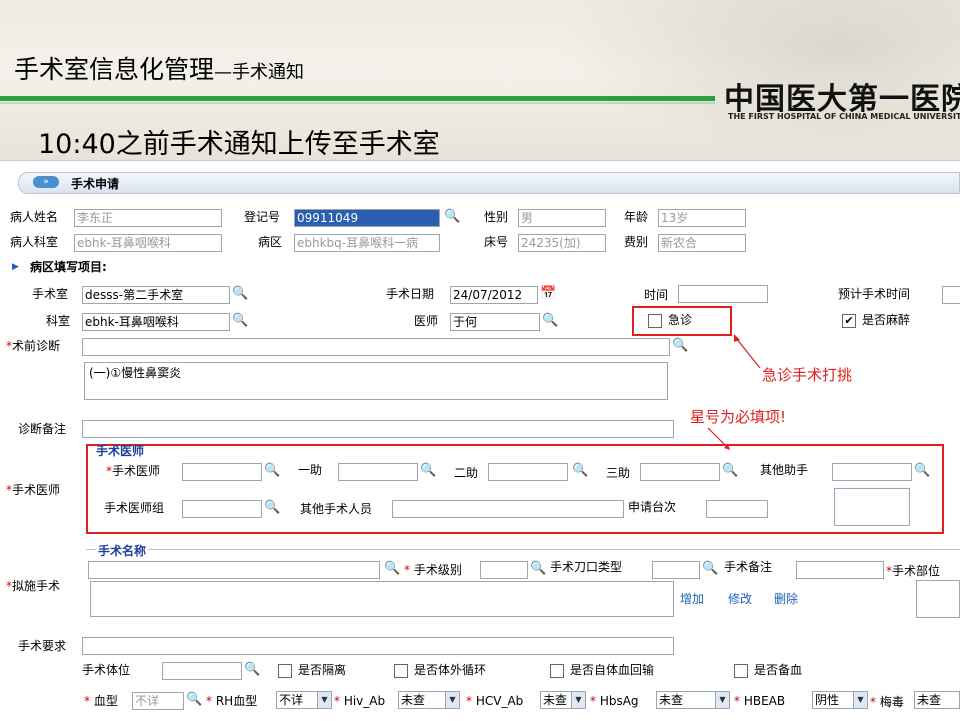 The height and width of the screenshot is (721, 960). Describe the element at coordinates (938, 599) in the screenshot. I see `op-site-field` at that location.